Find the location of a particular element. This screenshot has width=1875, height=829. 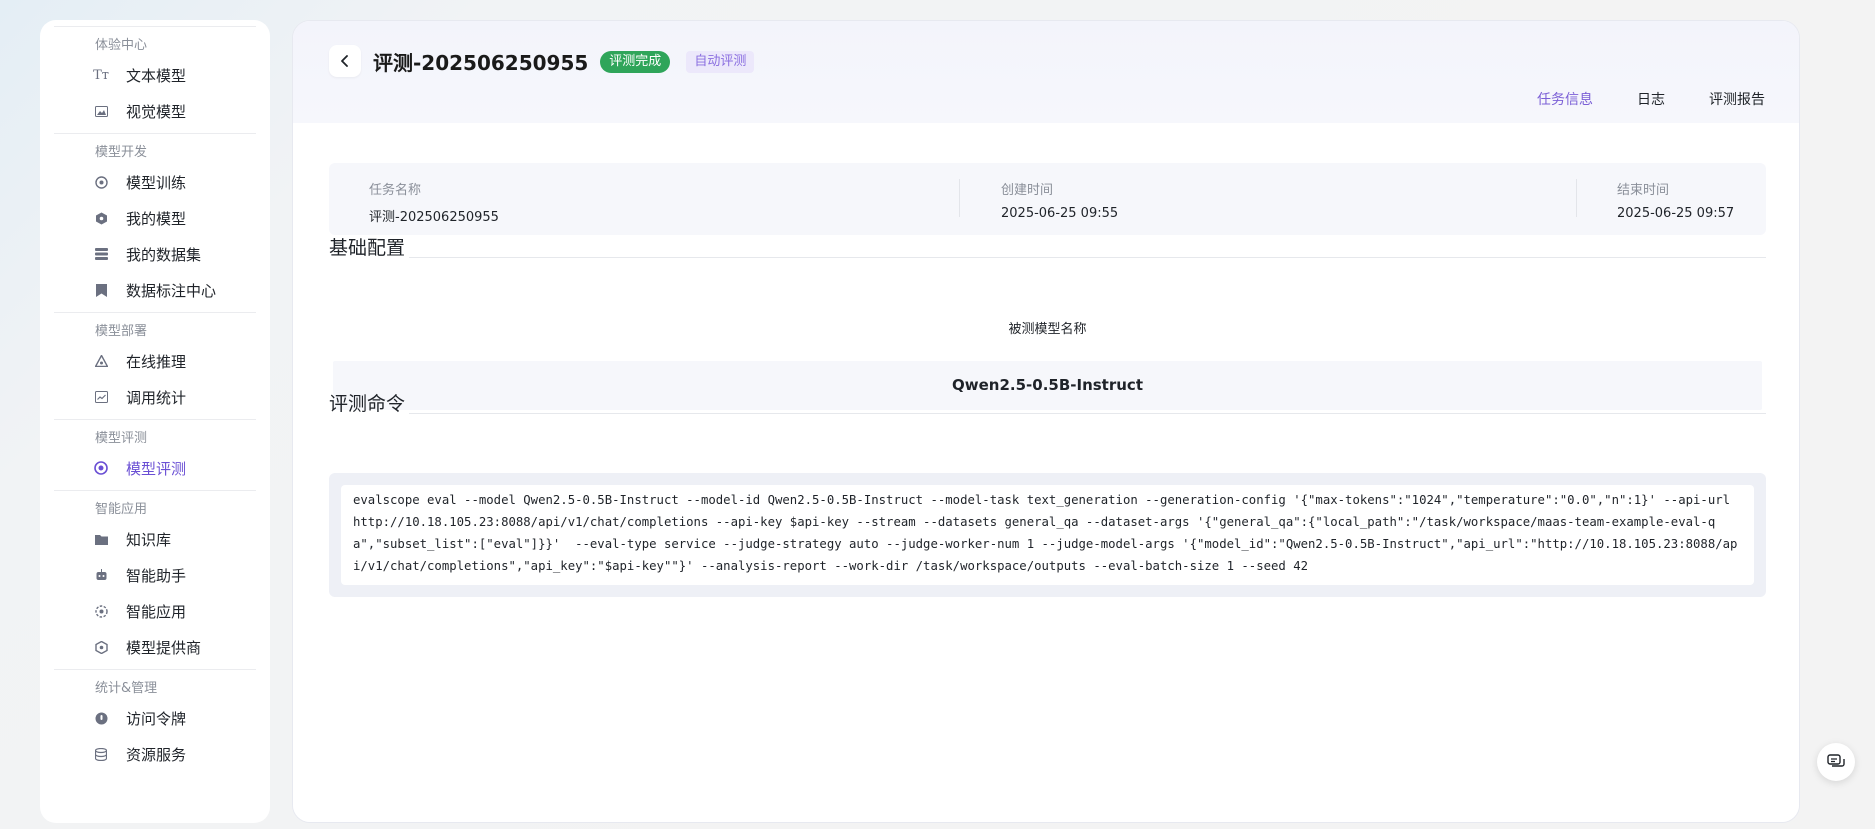

command-section-title: 评测命令 is located at coordinates (1047, 402).